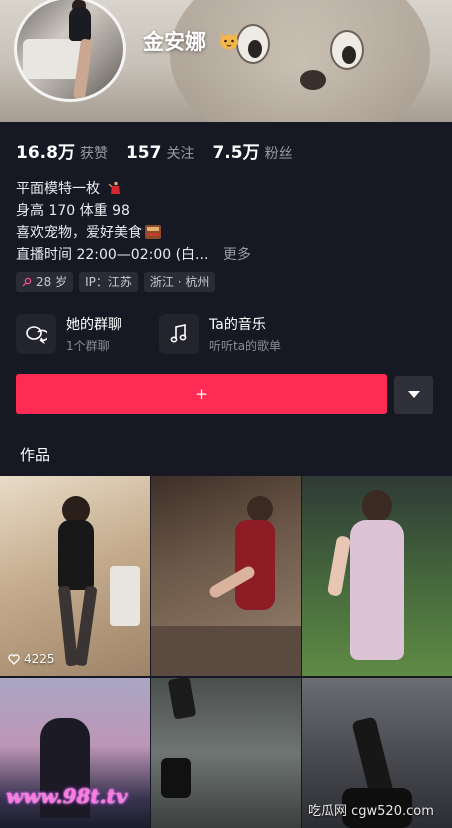 The width and height of the screenshot is (452, 828). I want to click on thumb-appliance, so click(125, 596).